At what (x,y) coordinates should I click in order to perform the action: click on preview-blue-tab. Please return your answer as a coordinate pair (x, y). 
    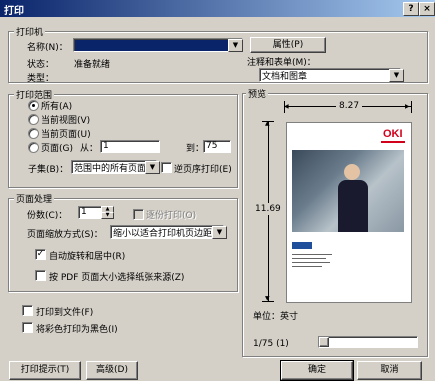
    Looking at the image, I should click on (302, 245).